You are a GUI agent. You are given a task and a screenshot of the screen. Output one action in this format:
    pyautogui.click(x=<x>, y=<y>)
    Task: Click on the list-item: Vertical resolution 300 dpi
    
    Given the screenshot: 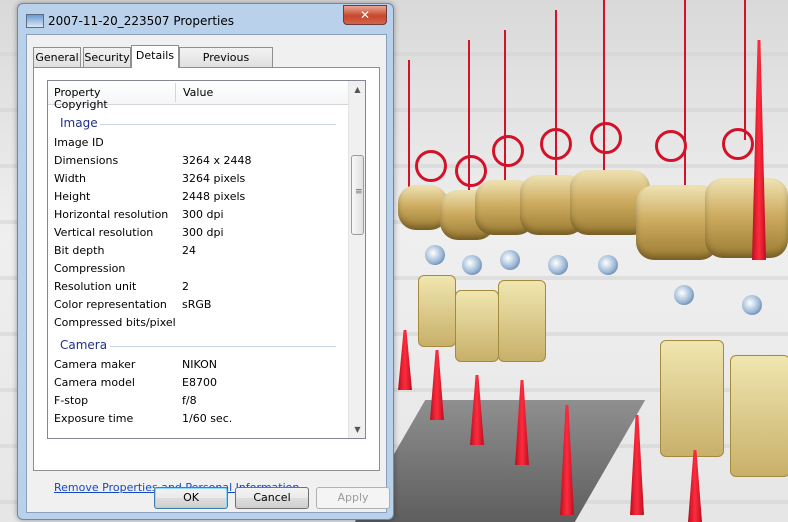 What is the action you would take?
    pyautogui.click(x=198, y=233)
    